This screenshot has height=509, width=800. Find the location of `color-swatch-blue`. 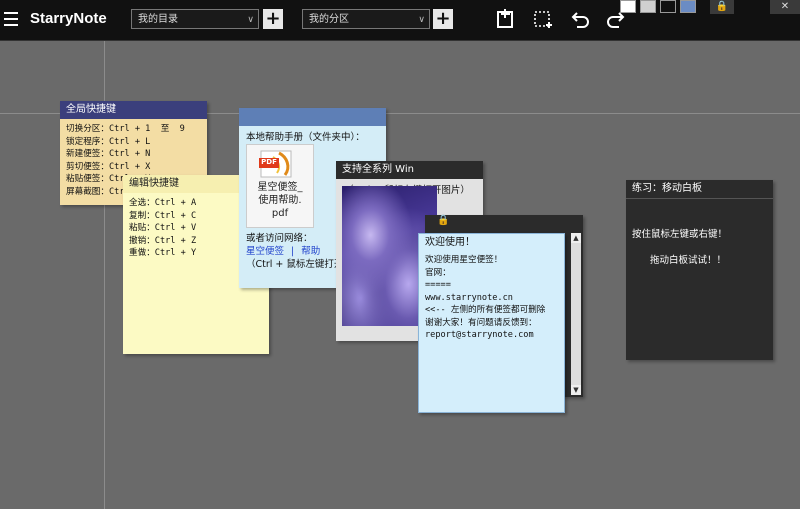

color-swatch-blue is located at coordinates (688, 6).